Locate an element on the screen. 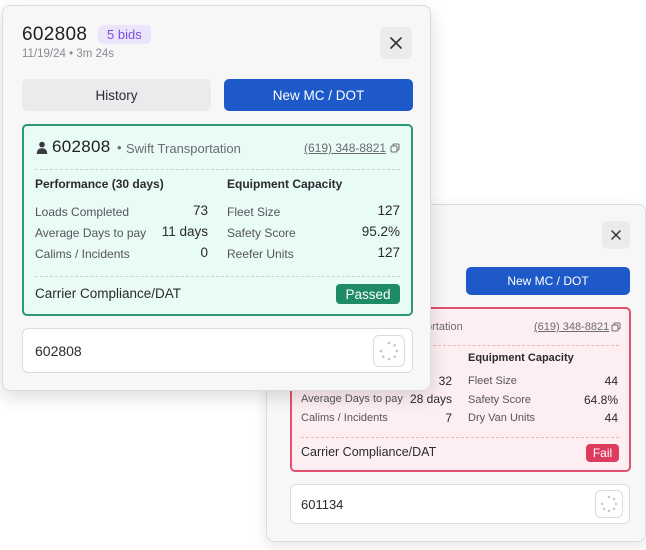 This screenshot has height=550, width=646. carrier-name: Swift Transportation is located at coordinates (183, 148).